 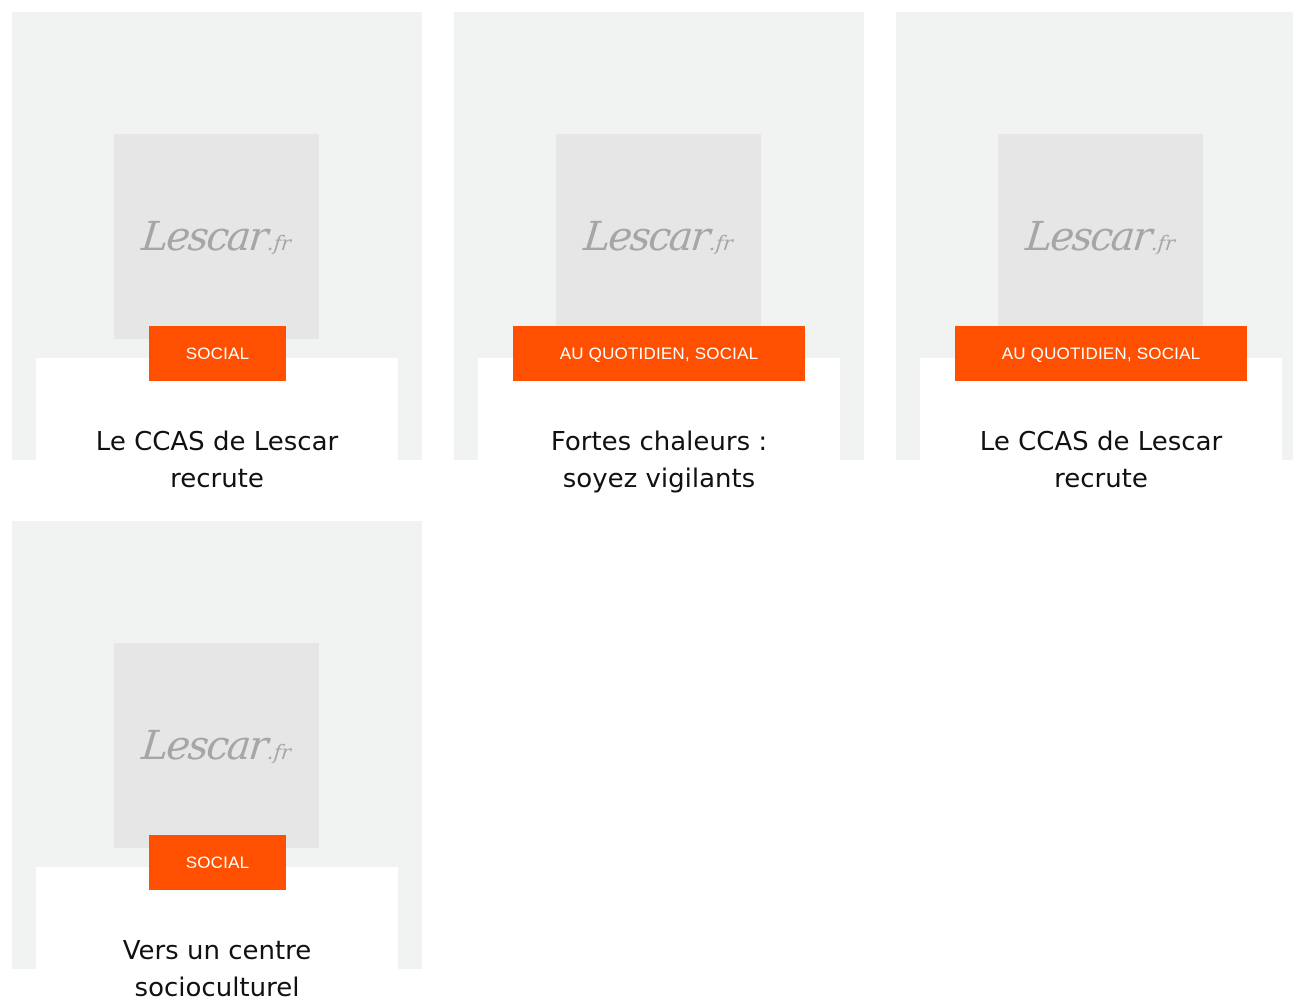 What do you see at coordinates (217, 970) in the screenshot?
I see `article-title: Vers un centre socioculturel` at bounding box center [217, 970].